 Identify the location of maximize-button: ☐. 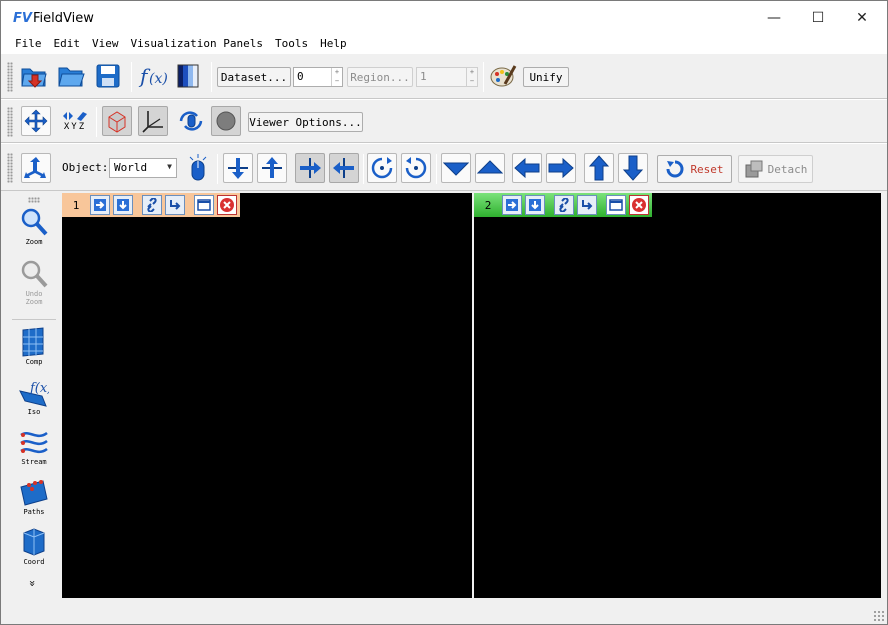
(818, 18).